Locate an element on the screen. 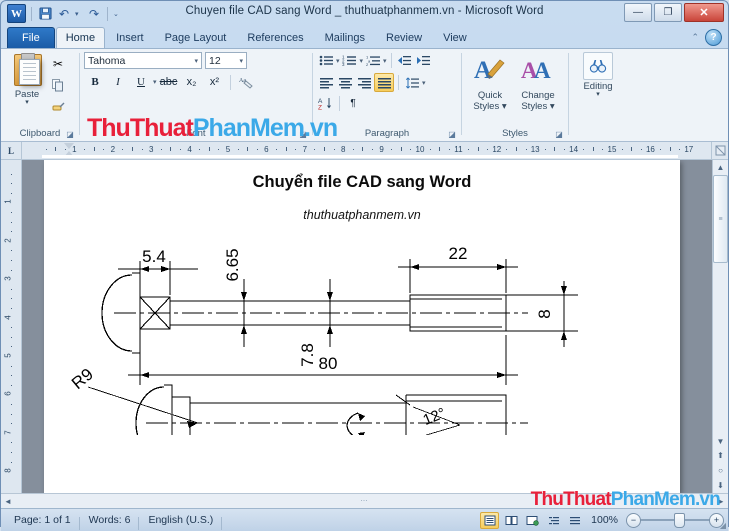  paragraph-dialog-launcher-icon: ◪ is located at coordinates (452, 133).